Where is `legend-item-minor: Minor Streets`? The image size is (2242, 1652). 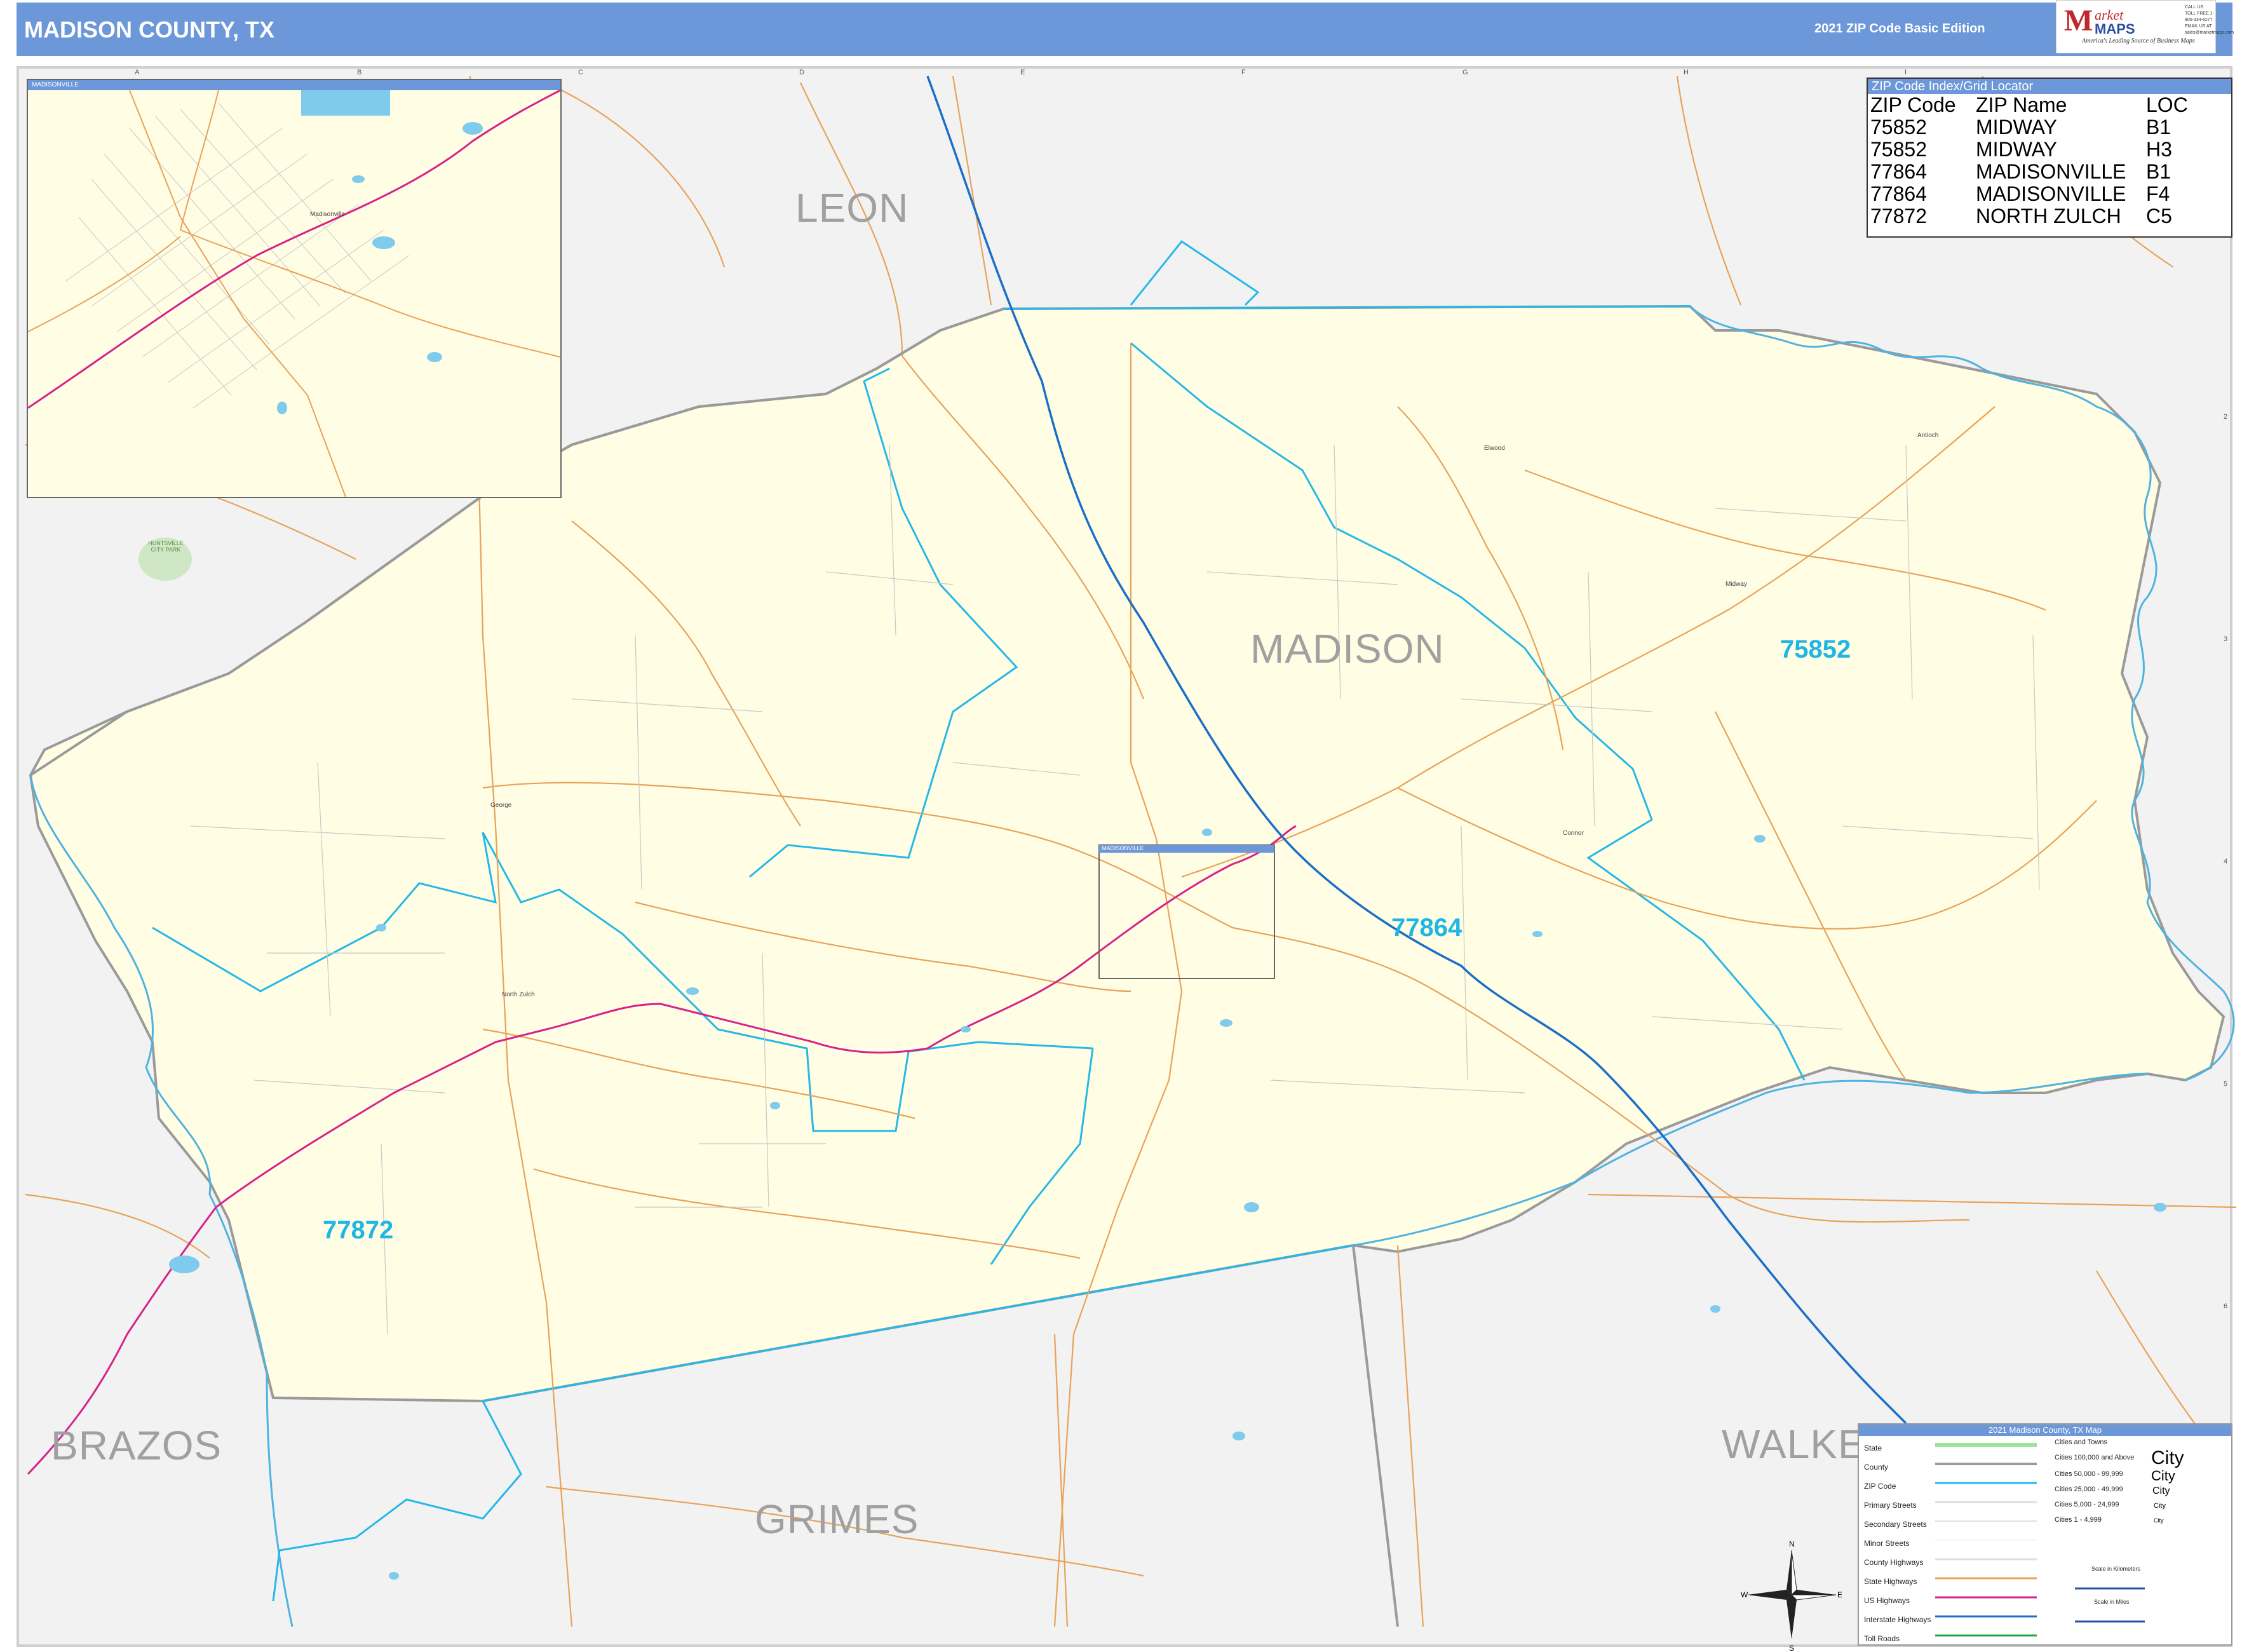
legend-item-minor: Minor Streets is located at coordinates (1887, 1543).